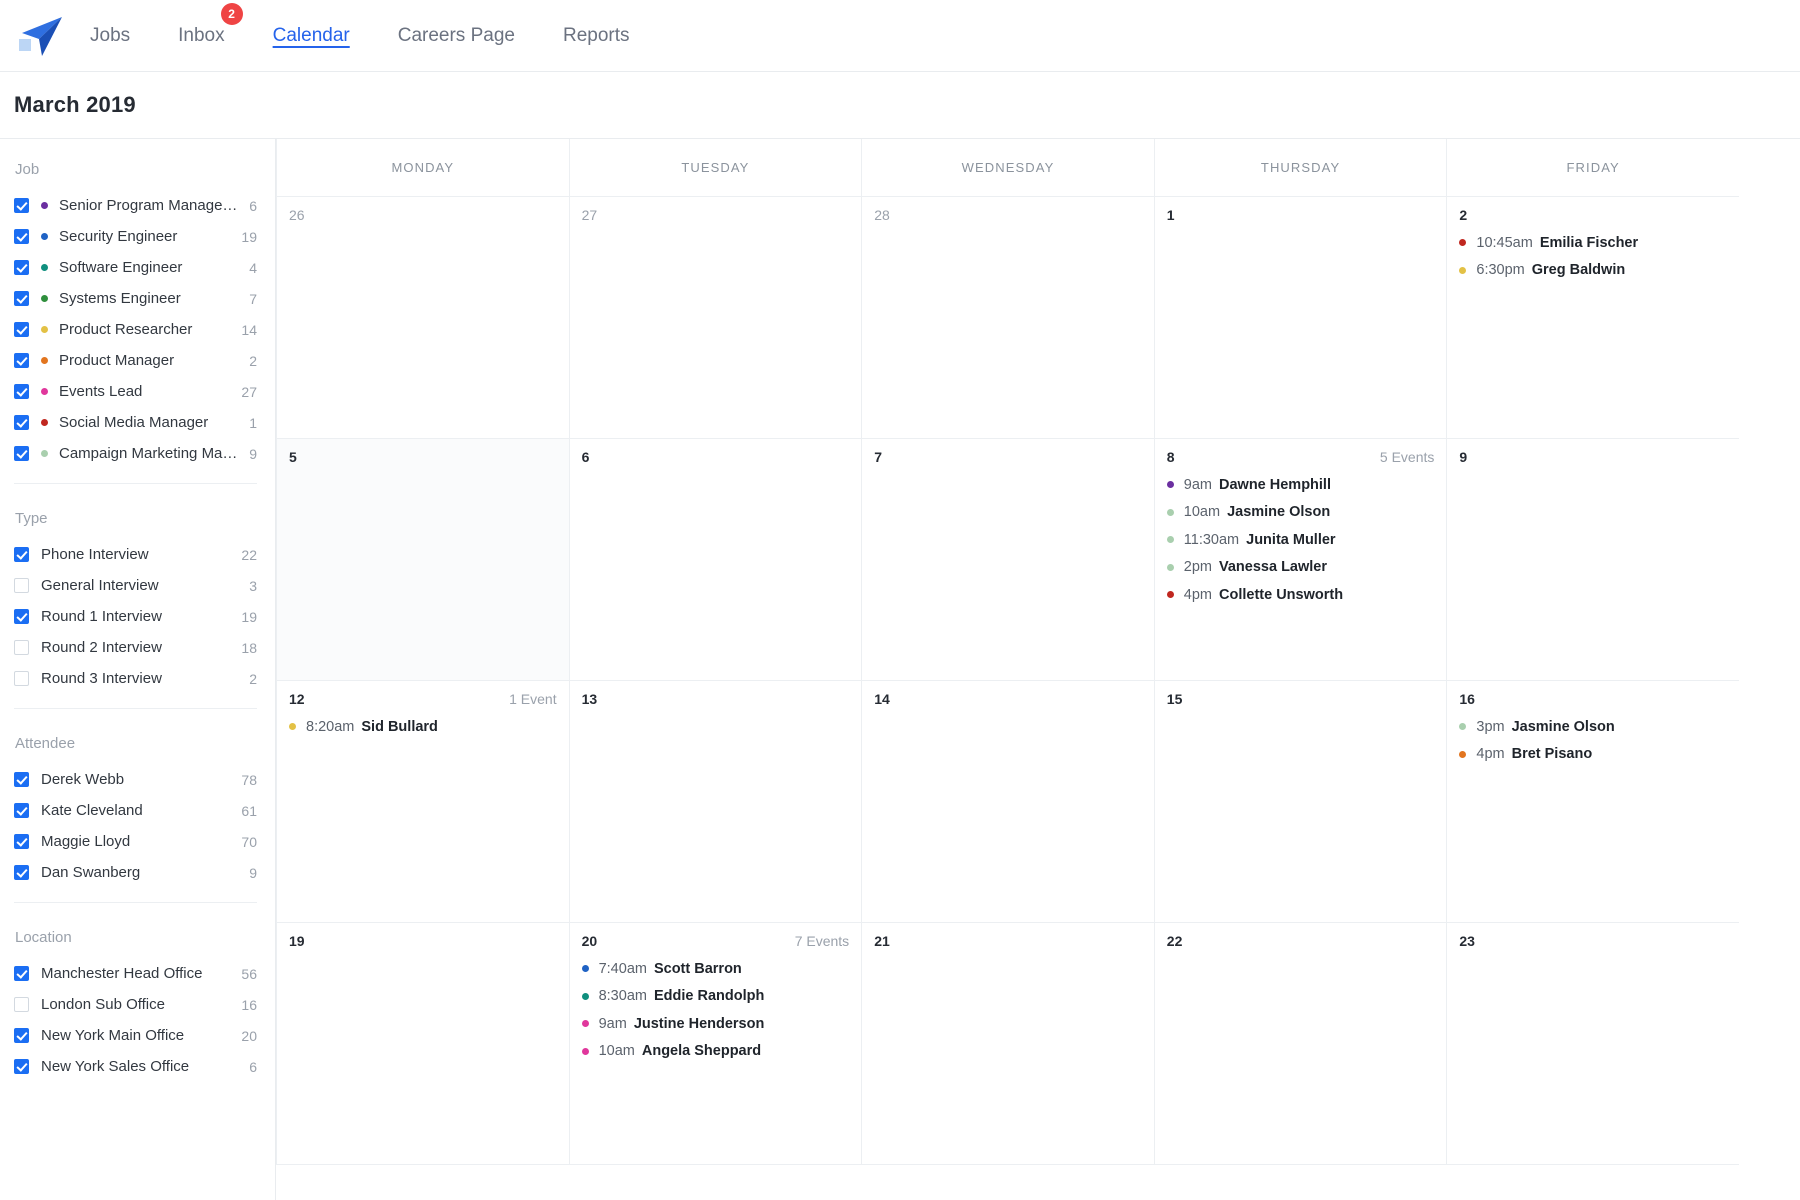 The image size is (1800, 1200). Describe the element at coordinates (422, 318) in the screenshot. I see `calendar-day-cell: 26` at that location.